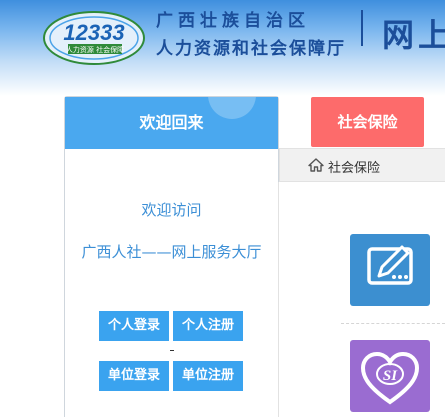  I want to click on si-heart-icon: SI, so click(390, 378).